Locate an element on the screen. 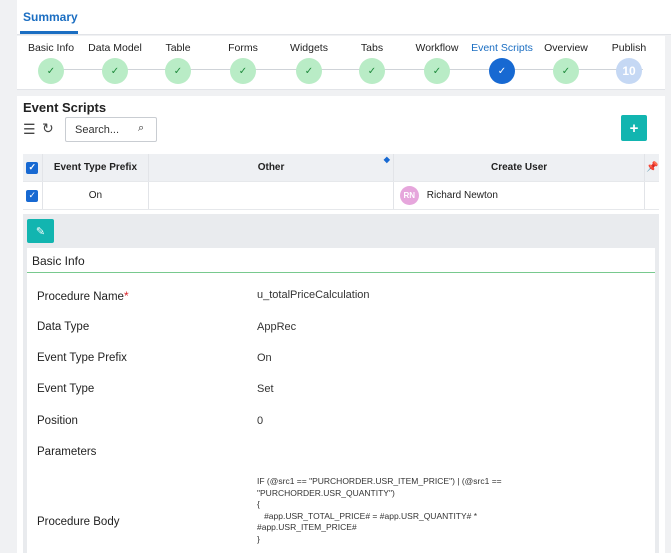 The image size is (671, 553). active-tab-indicator is located at coordinates (49, 32).